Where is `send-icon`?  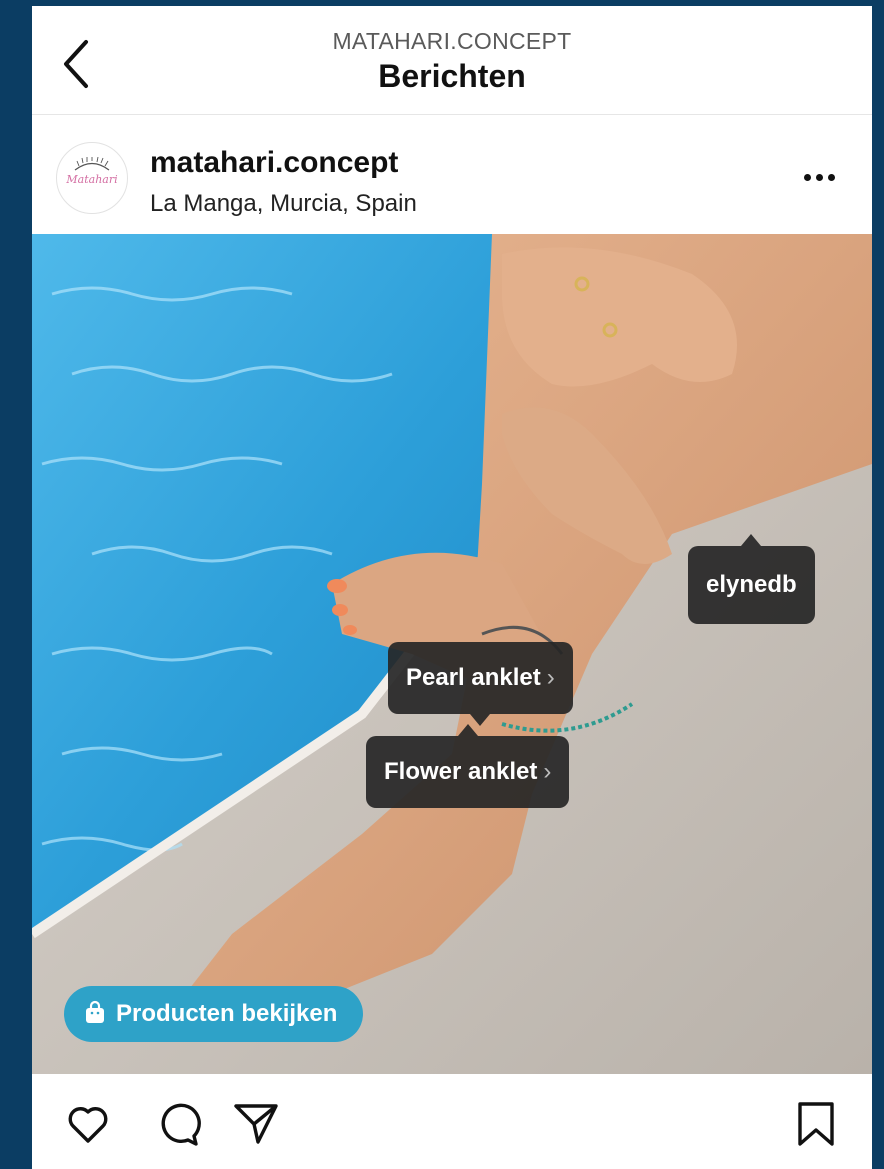 send-icon is located at coordinates (256, 1124).